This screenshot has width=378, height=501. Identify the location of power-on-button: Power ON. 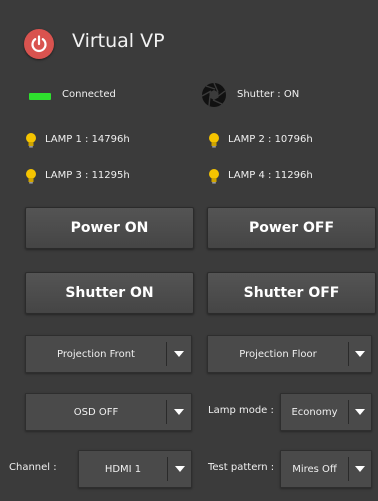
(109, 228).